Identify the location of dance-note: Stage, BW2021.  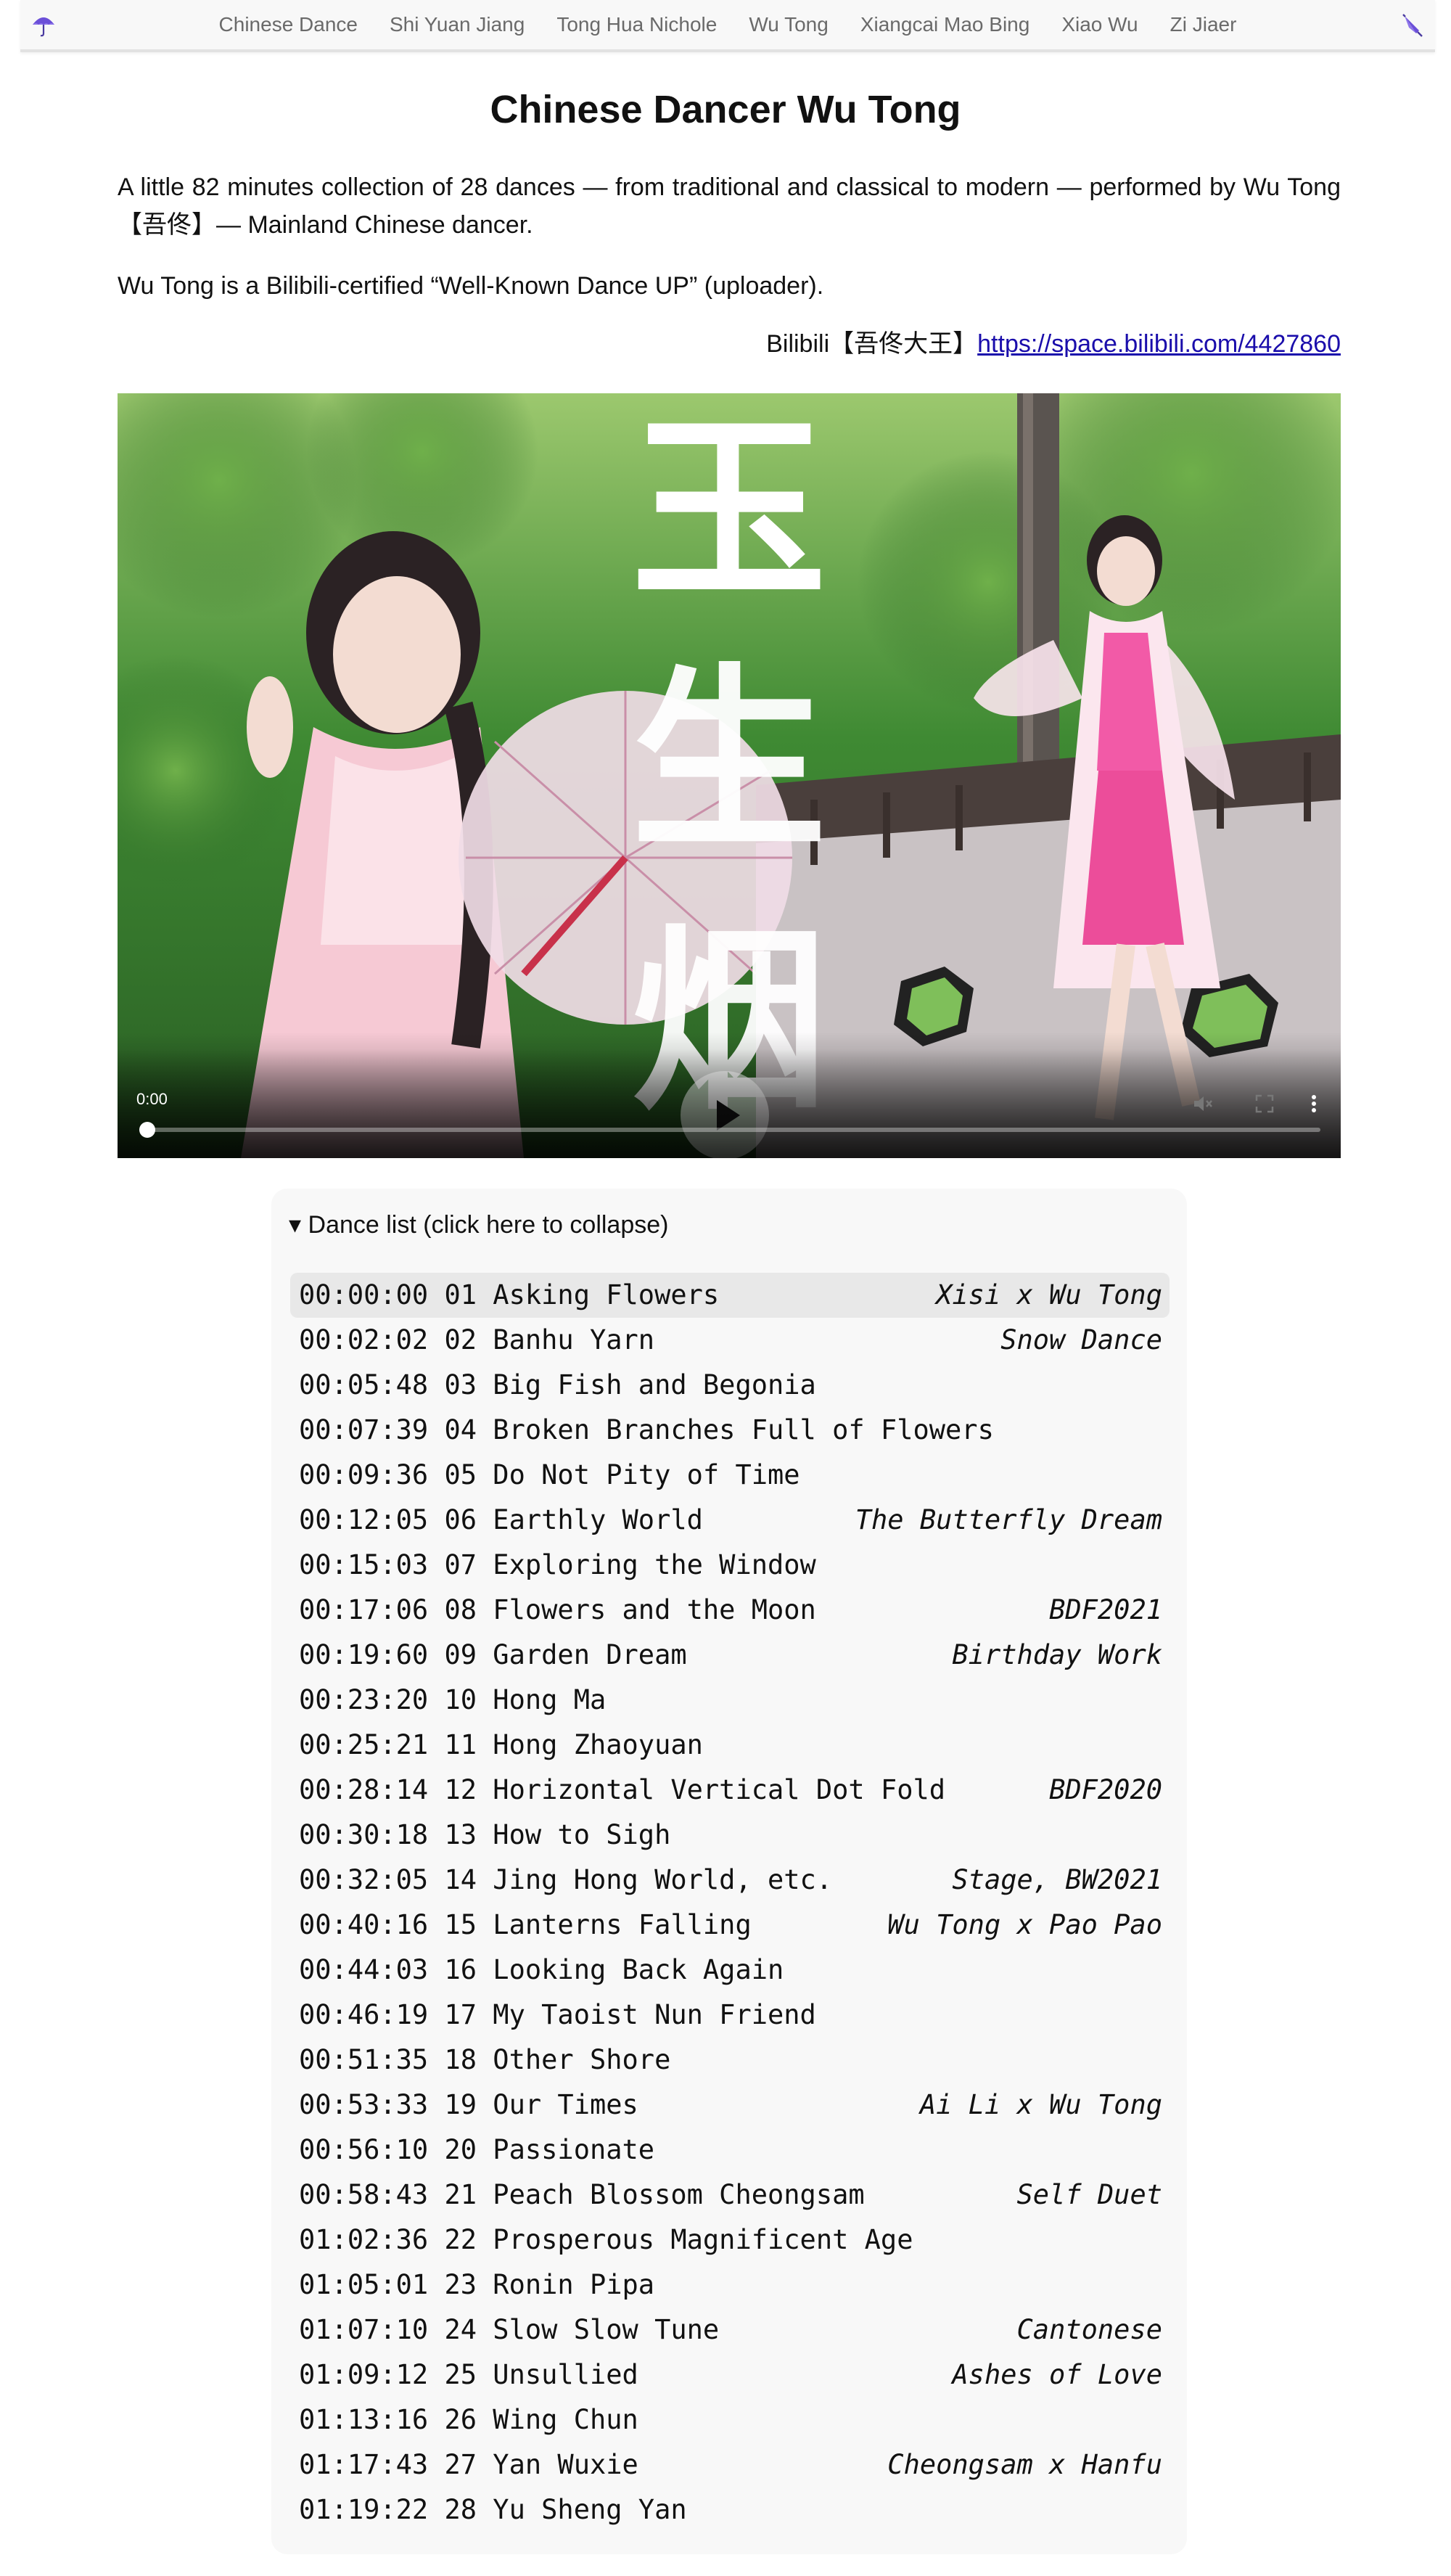
(1057, 1879).